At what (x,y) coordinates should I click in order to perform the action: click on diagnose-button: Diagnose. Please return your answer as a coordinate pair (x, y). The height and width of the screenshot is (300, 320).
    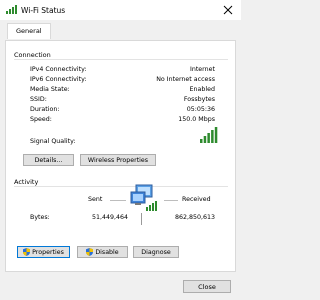
    Looking at the image, I should click on (156, 252).